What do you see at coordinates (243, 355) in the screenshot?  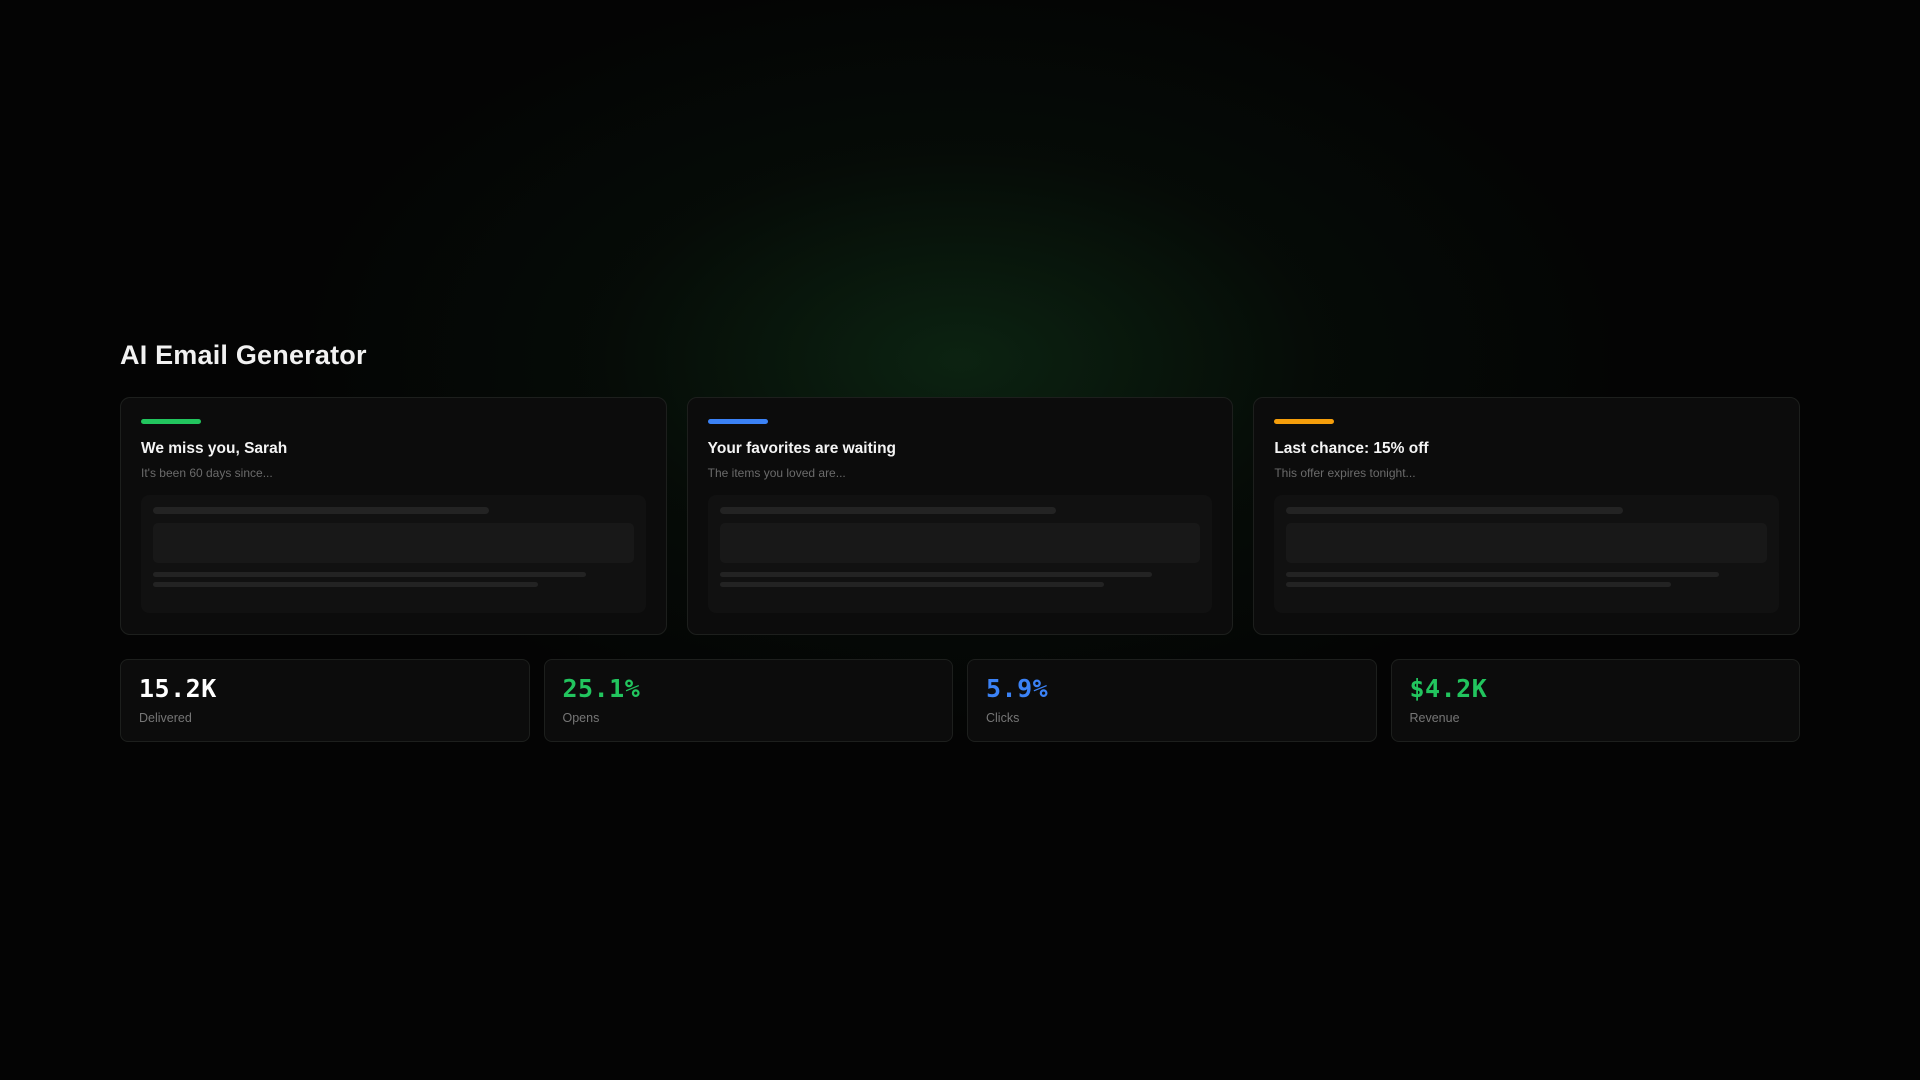 I see `page-title: AI Email Generator` at bounding box center [243, 355].